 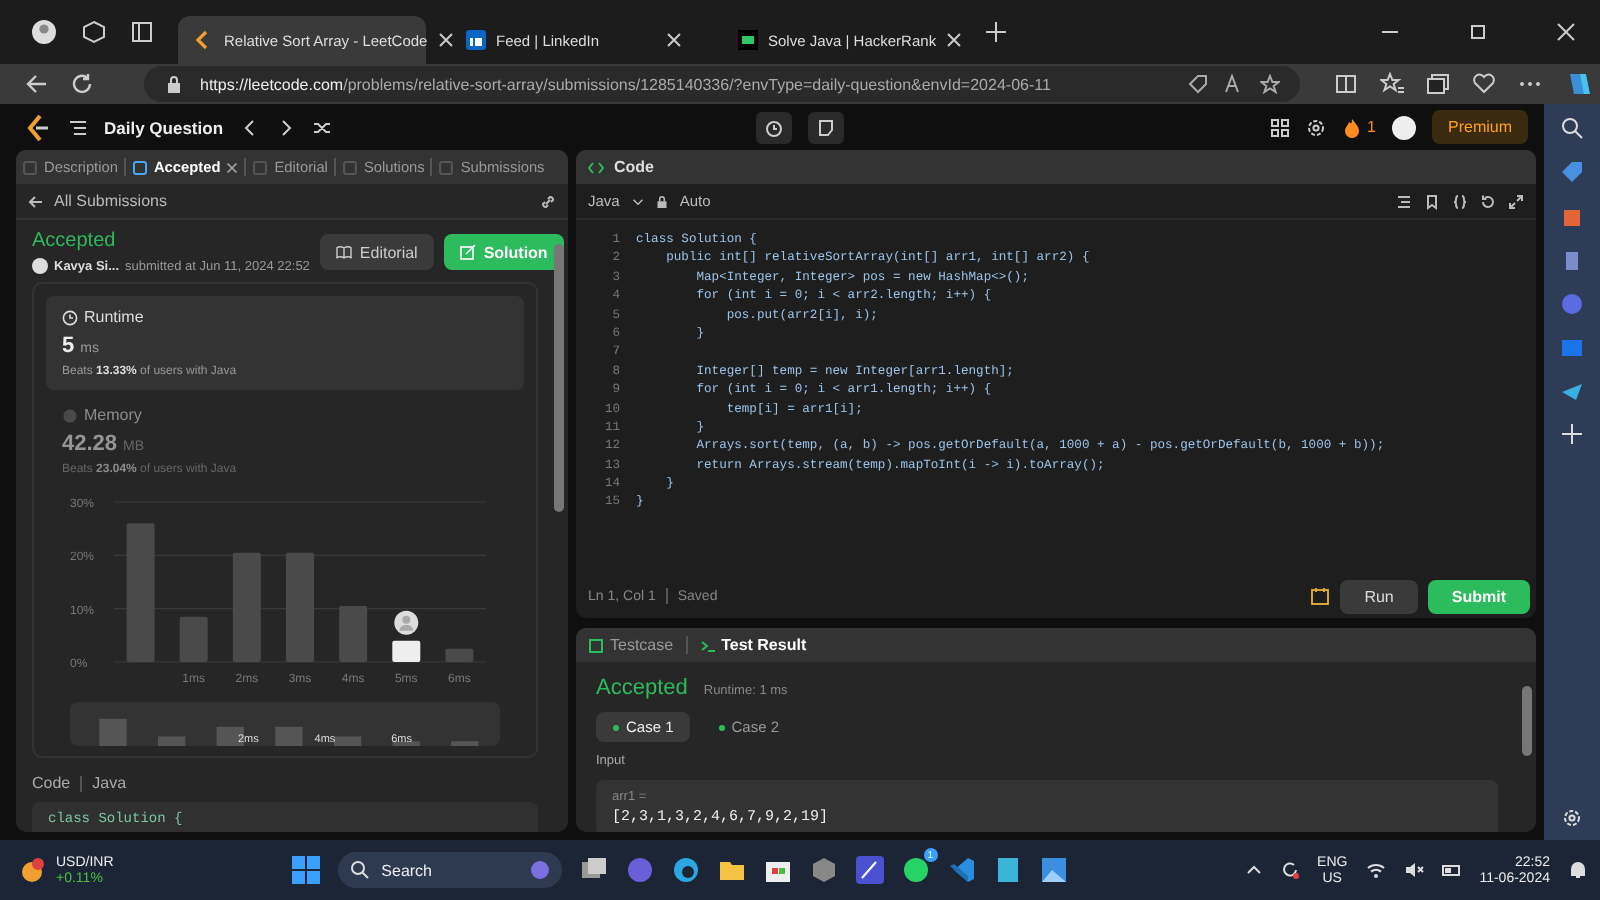 I want to click on weather-icon, so click(x=34, y=870).